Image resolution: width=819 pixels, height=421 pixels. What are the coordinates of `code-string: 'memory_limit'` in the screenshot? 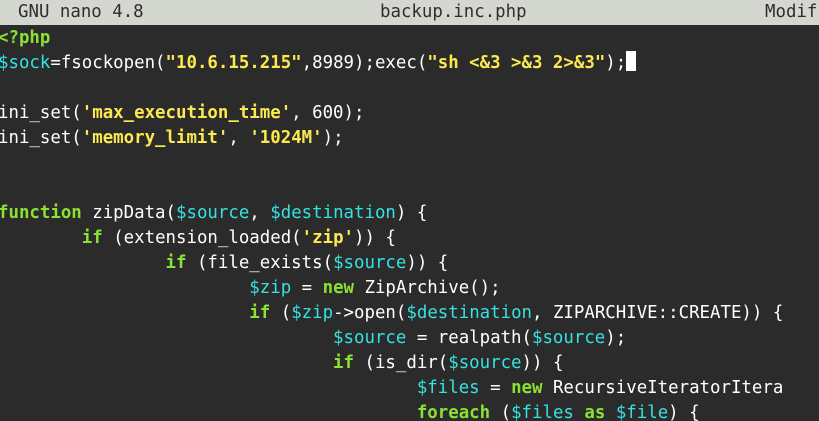 It's located at (155, 138).